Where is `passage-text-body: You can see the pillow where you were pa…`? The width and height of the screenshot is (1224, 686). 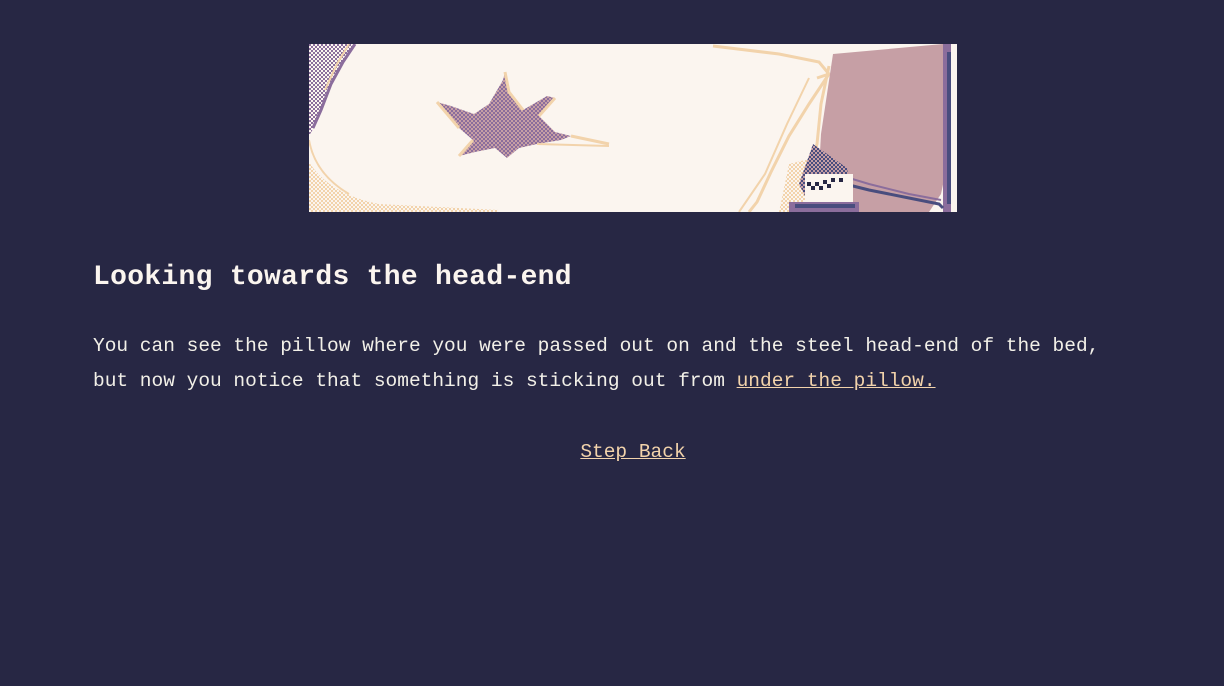
passage-text-body: You can see the pillow where you were pa… is located at coordinates (596, 363).